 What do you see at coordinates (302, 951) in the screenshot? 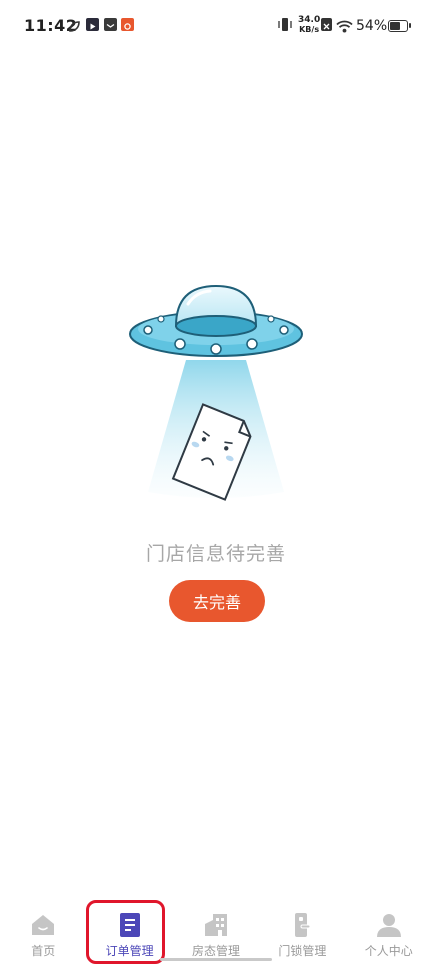
I see `tab-door-lock-label: 门锁管理` at bounding box center [302, 951].